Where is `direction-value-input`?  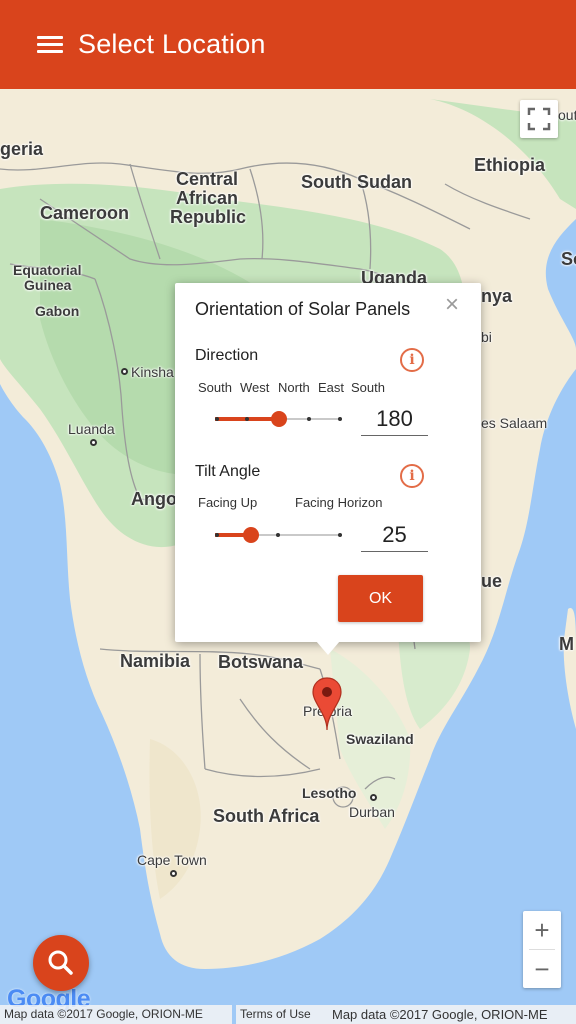 direction-value-input is located at coordinates (394, 419).